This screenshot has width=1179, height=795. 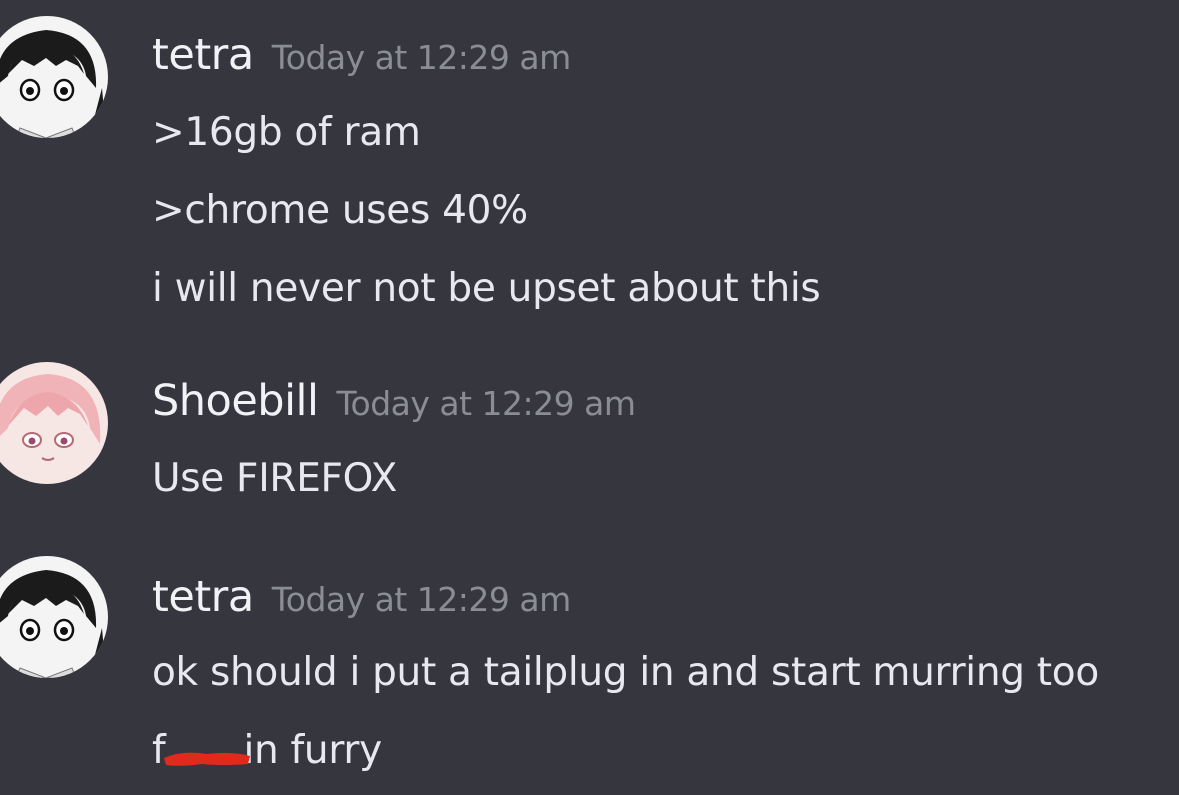 I want to click on censored-word: f, so click(x=201, y=750).